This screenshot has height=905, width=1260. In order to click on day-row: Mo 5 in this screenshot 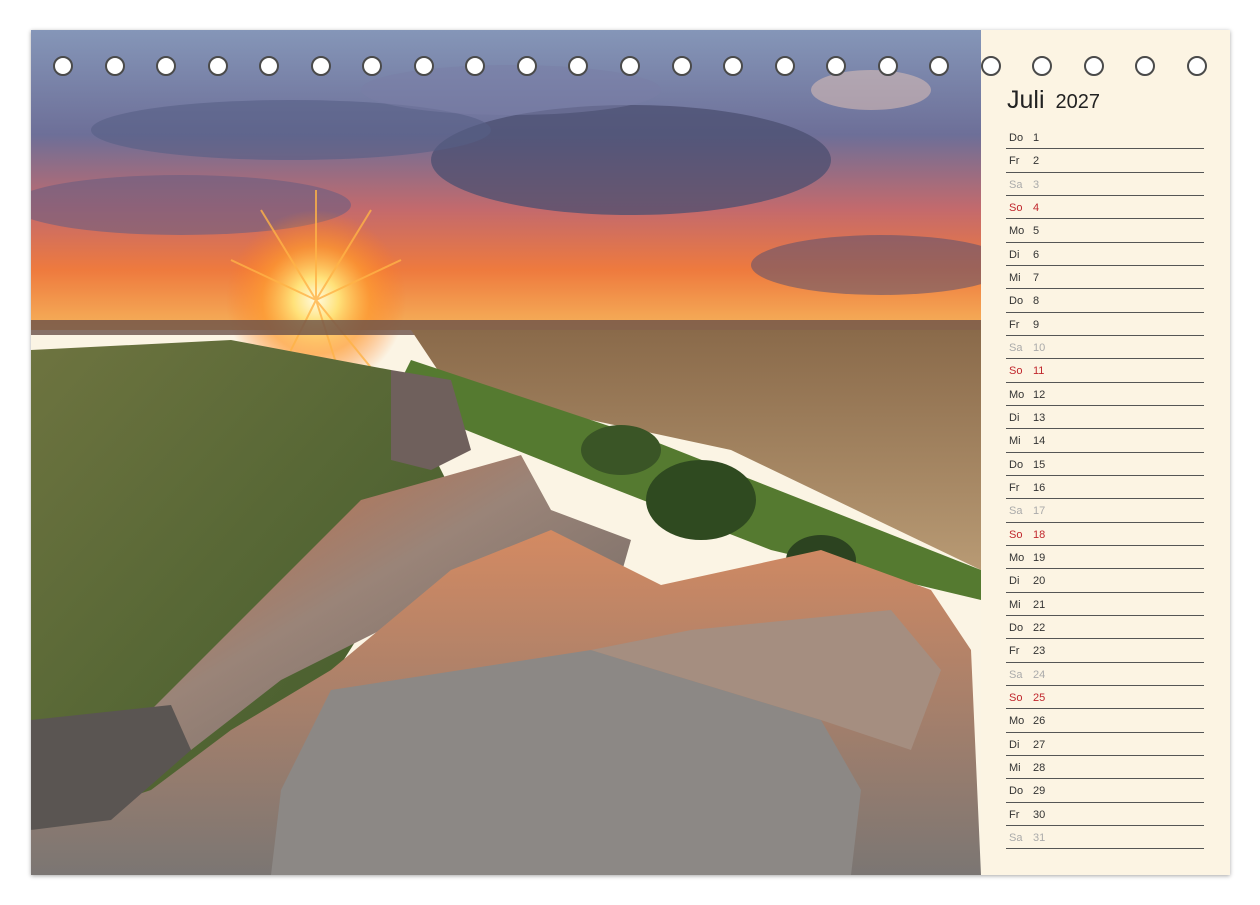, I will do `click(1105, 231)`.